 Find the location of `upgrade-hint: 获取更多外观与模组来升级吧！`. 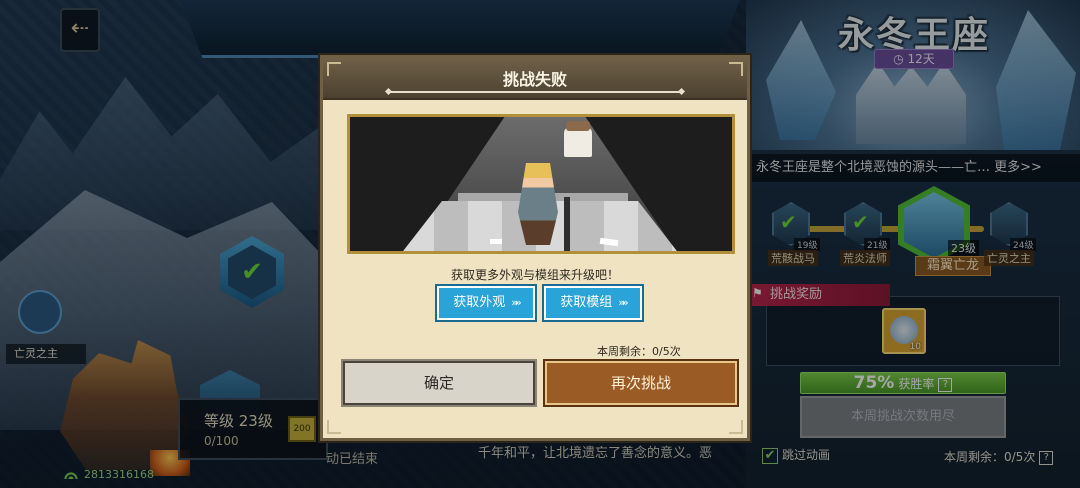

upgrade-hint: 获取更多外观与模组来升级吧！ is located at coordinates (534, 275).